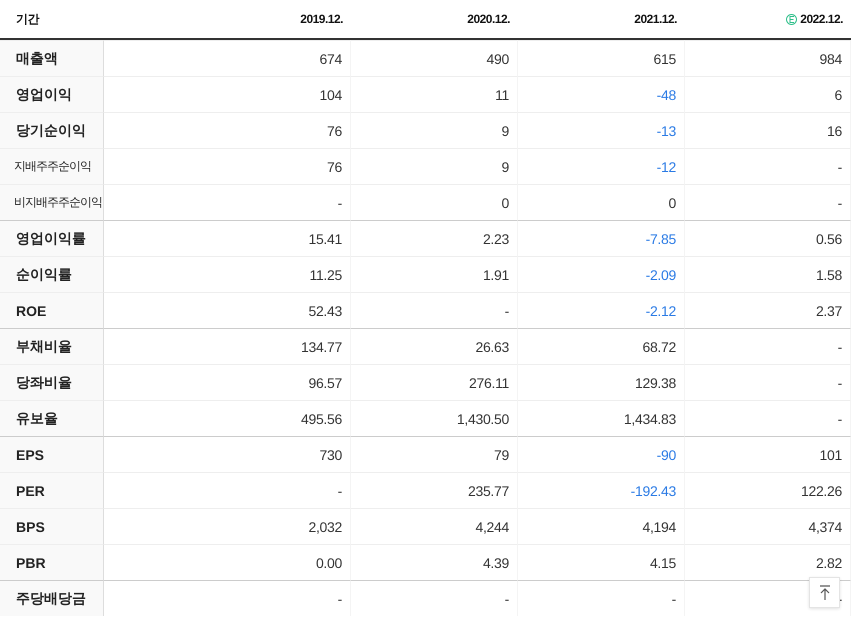 The width and height of the screenshot is (851, 618). Describe the element at coordinates (52, 274) in the screenshot. I see `row-label: 순이익률` at that location.